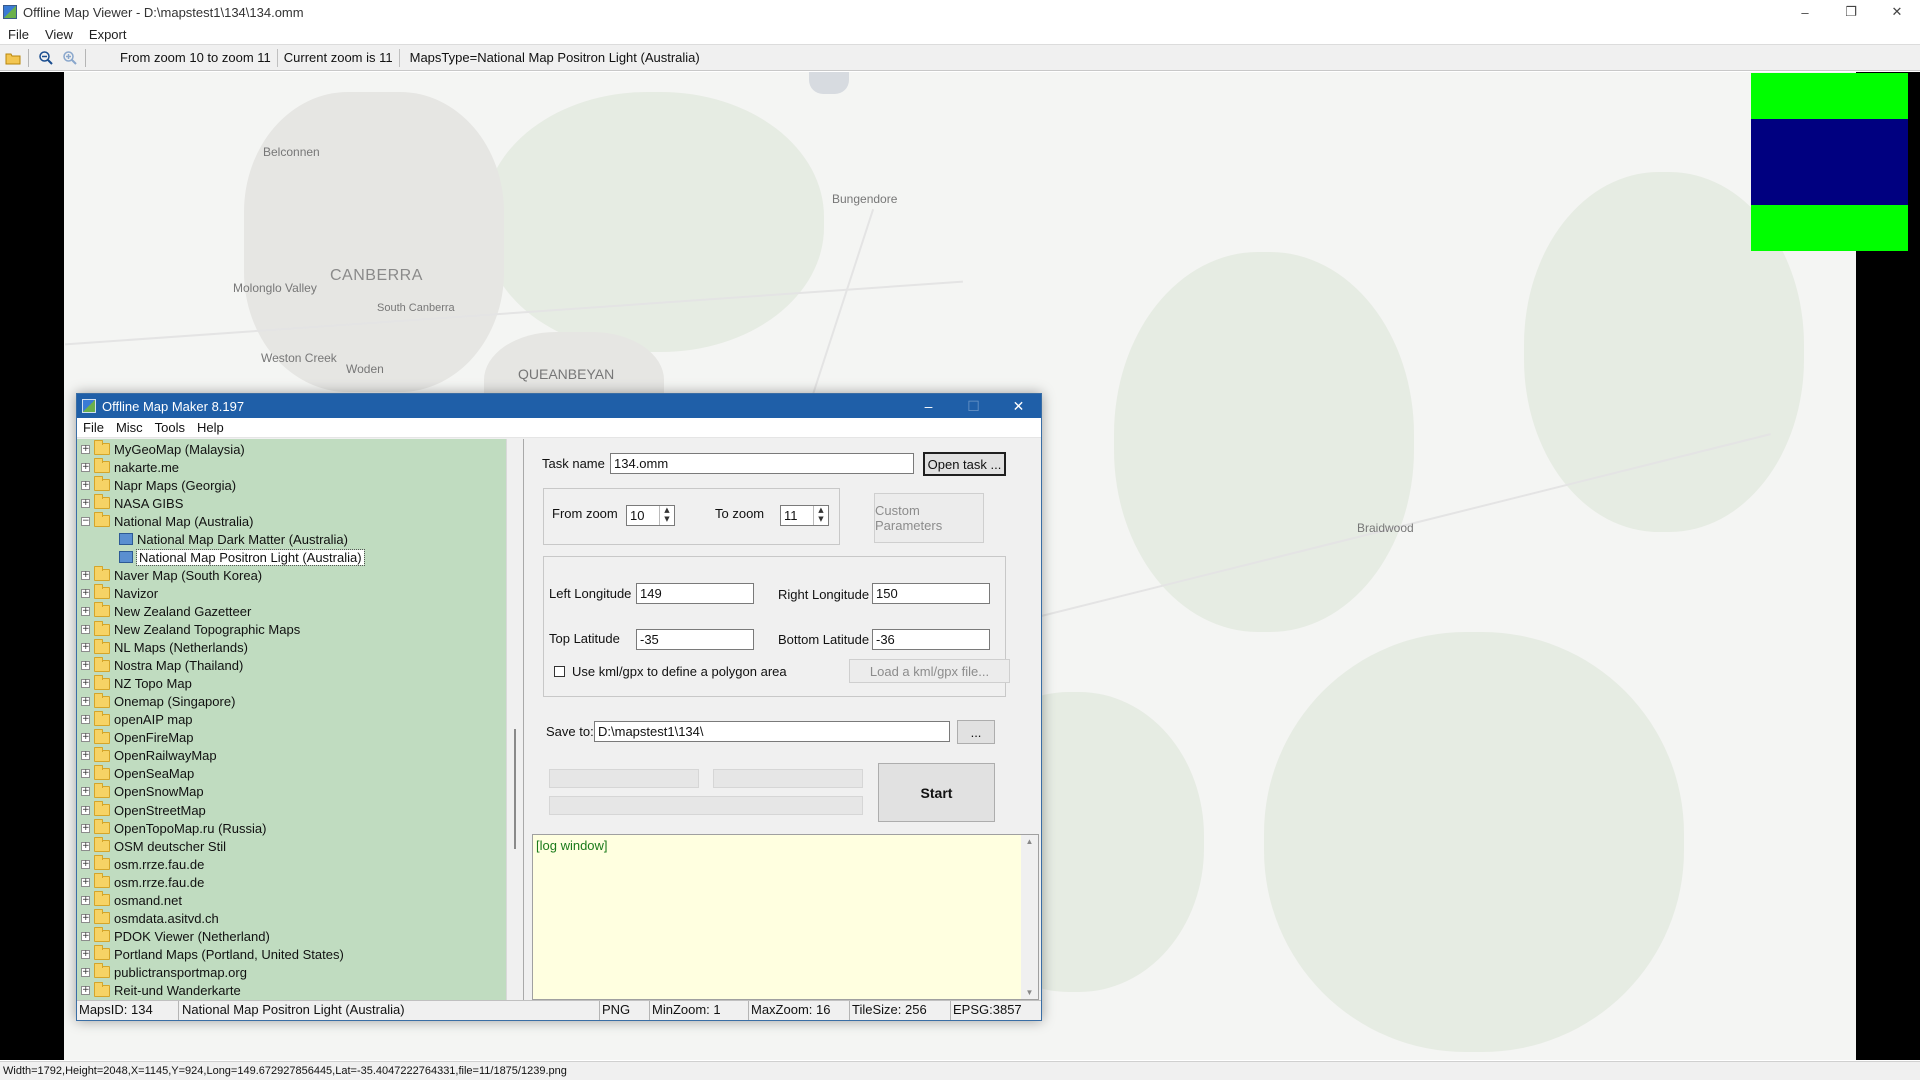 The height and width of the screenshot is (1080, 1920). I want to click on tree-folder-item: + OpenRailwayMap, so click(149, 755).